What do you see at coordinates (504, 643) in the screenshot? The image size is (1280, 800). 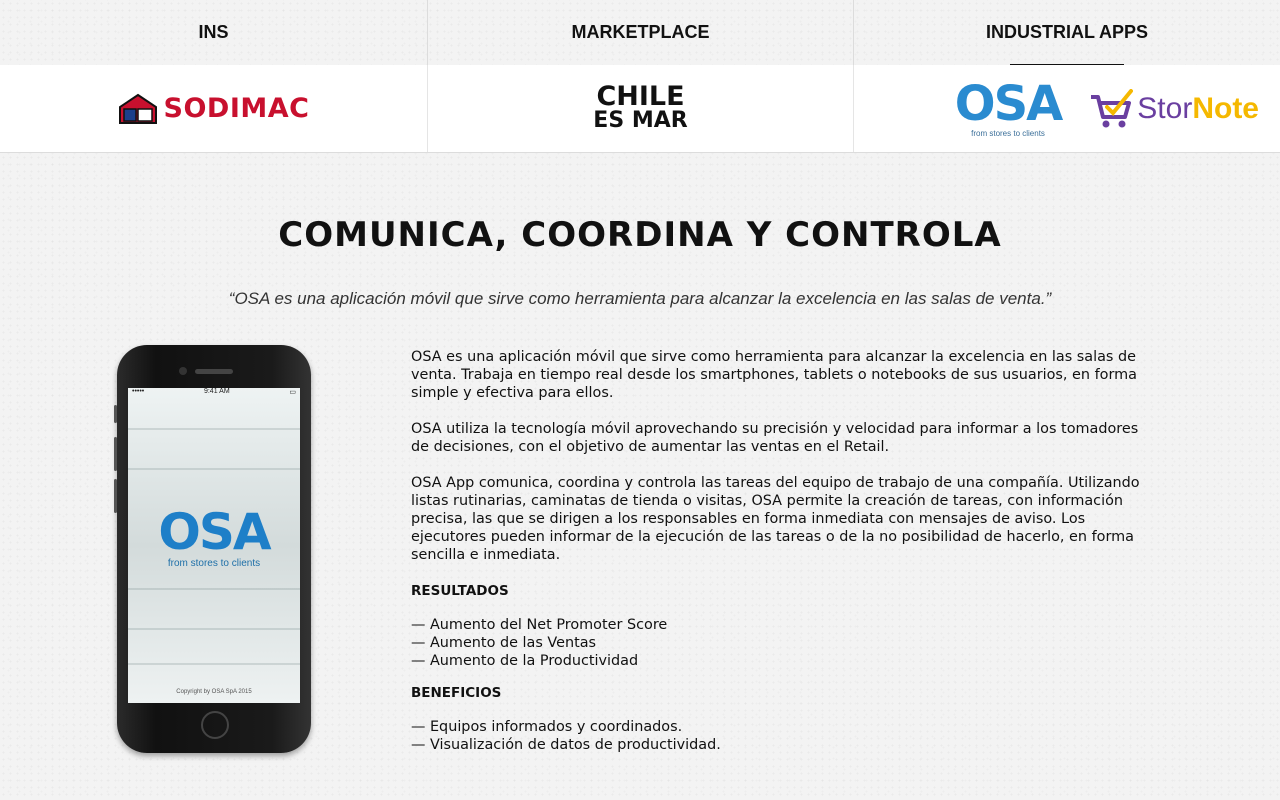 I see `results-item: — Aumento de las Ventas` at bounding box center [504, 643].